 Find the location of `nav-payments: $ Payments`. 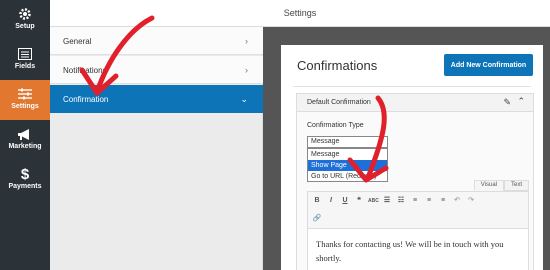

nav-payments: $ Payments is located at coordinates (25, 180).